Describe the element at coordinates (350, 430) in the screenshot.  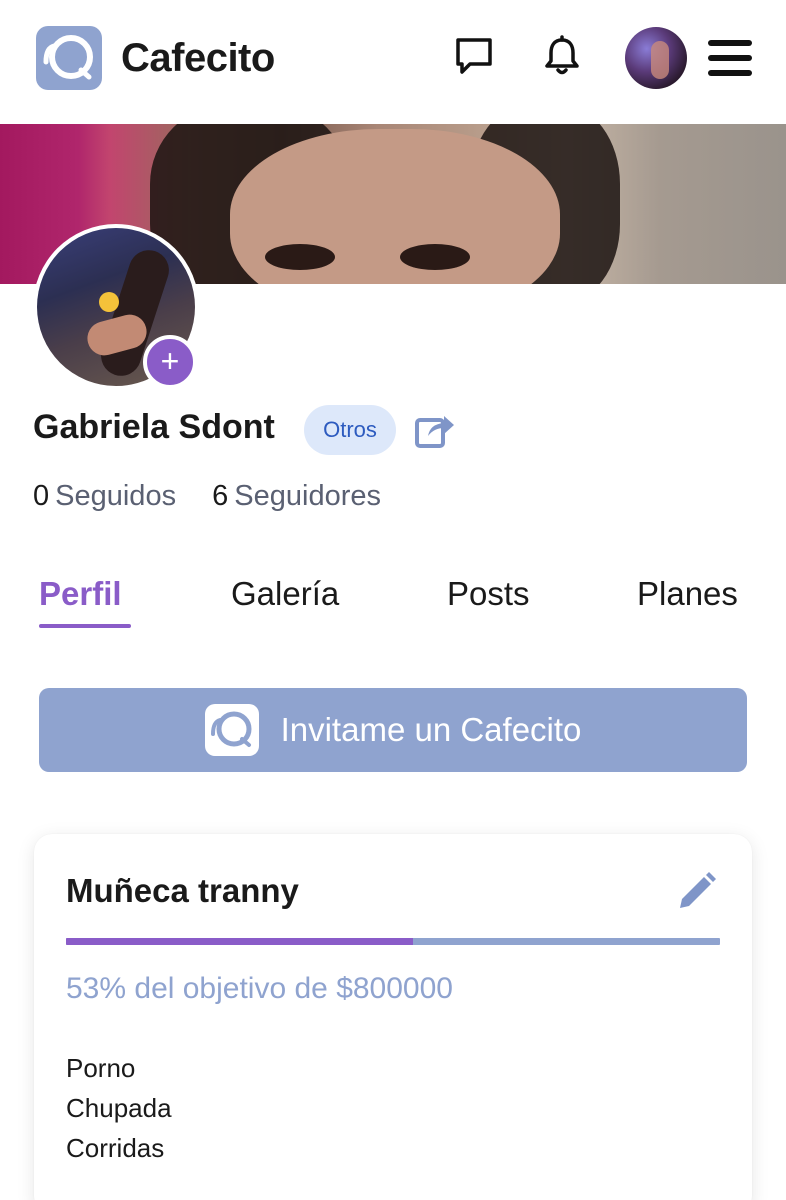
I see `category-badge: Otros` at that location.